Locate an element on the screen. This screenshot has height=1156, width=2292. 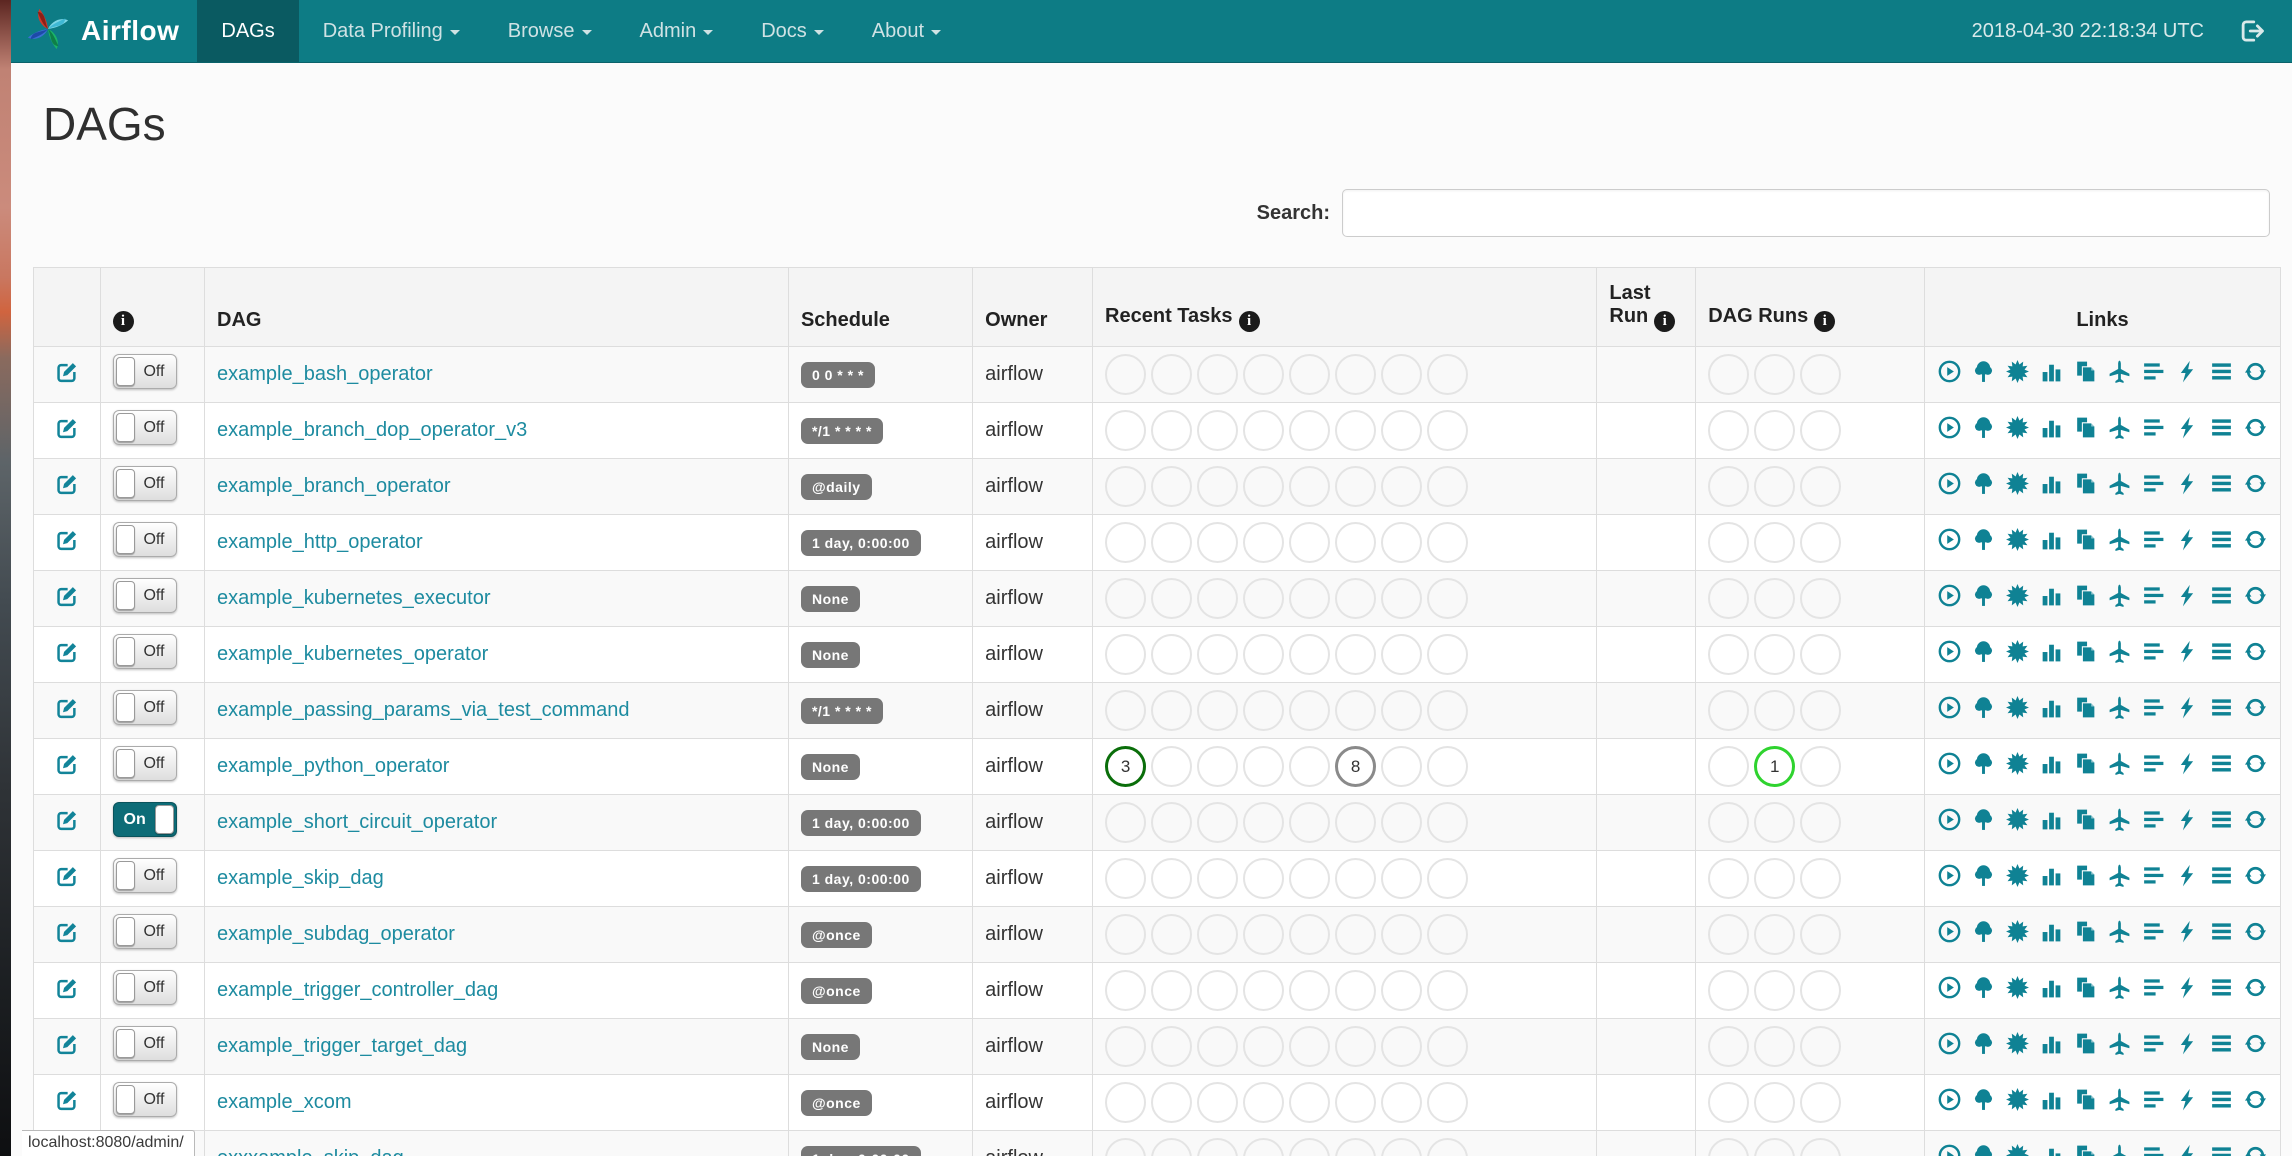
recent-task-count-circle: 3 is located at coordinates (1126, 766).